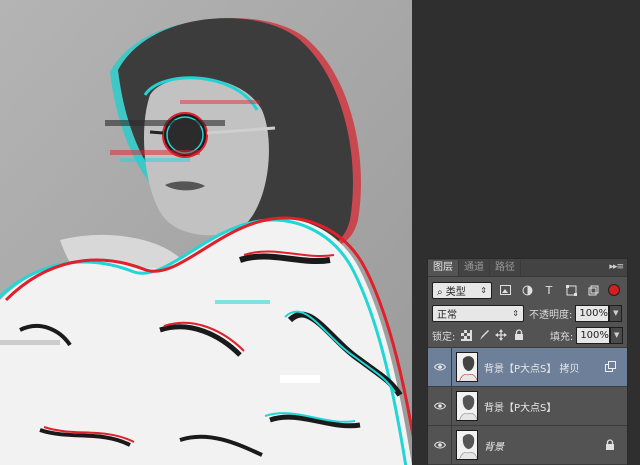 The image size is (640, 465). What do you see at coordinates (505, 290) in the screenshot?
I see `image-filter-icon` at bounding box center [505, 290].